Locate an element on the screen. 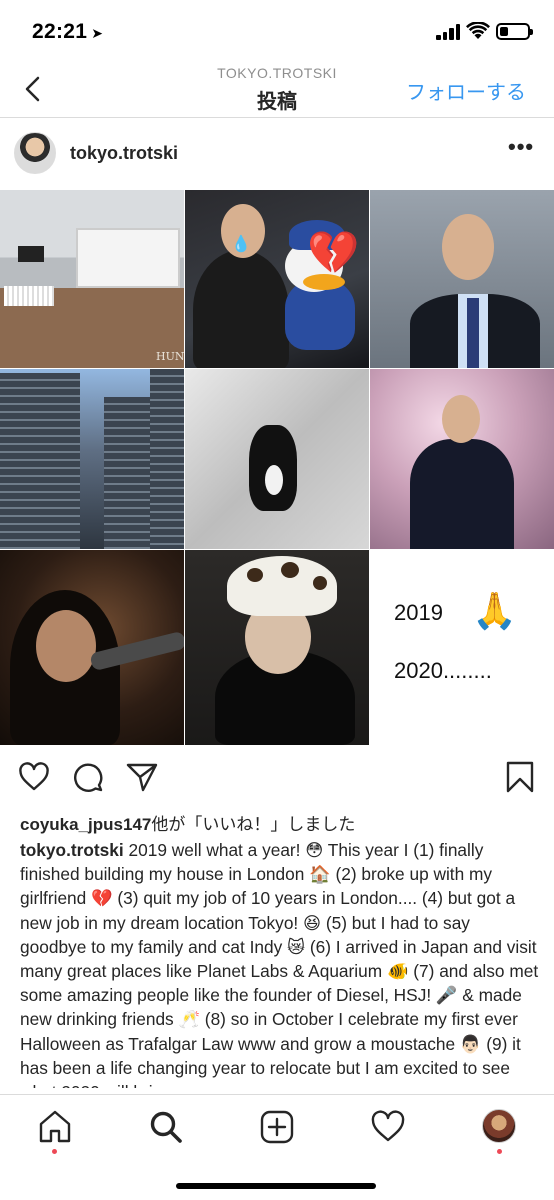 This screenshot has height=1200, width=554. cellular-signal-icon is located at coordinates (449, 32).